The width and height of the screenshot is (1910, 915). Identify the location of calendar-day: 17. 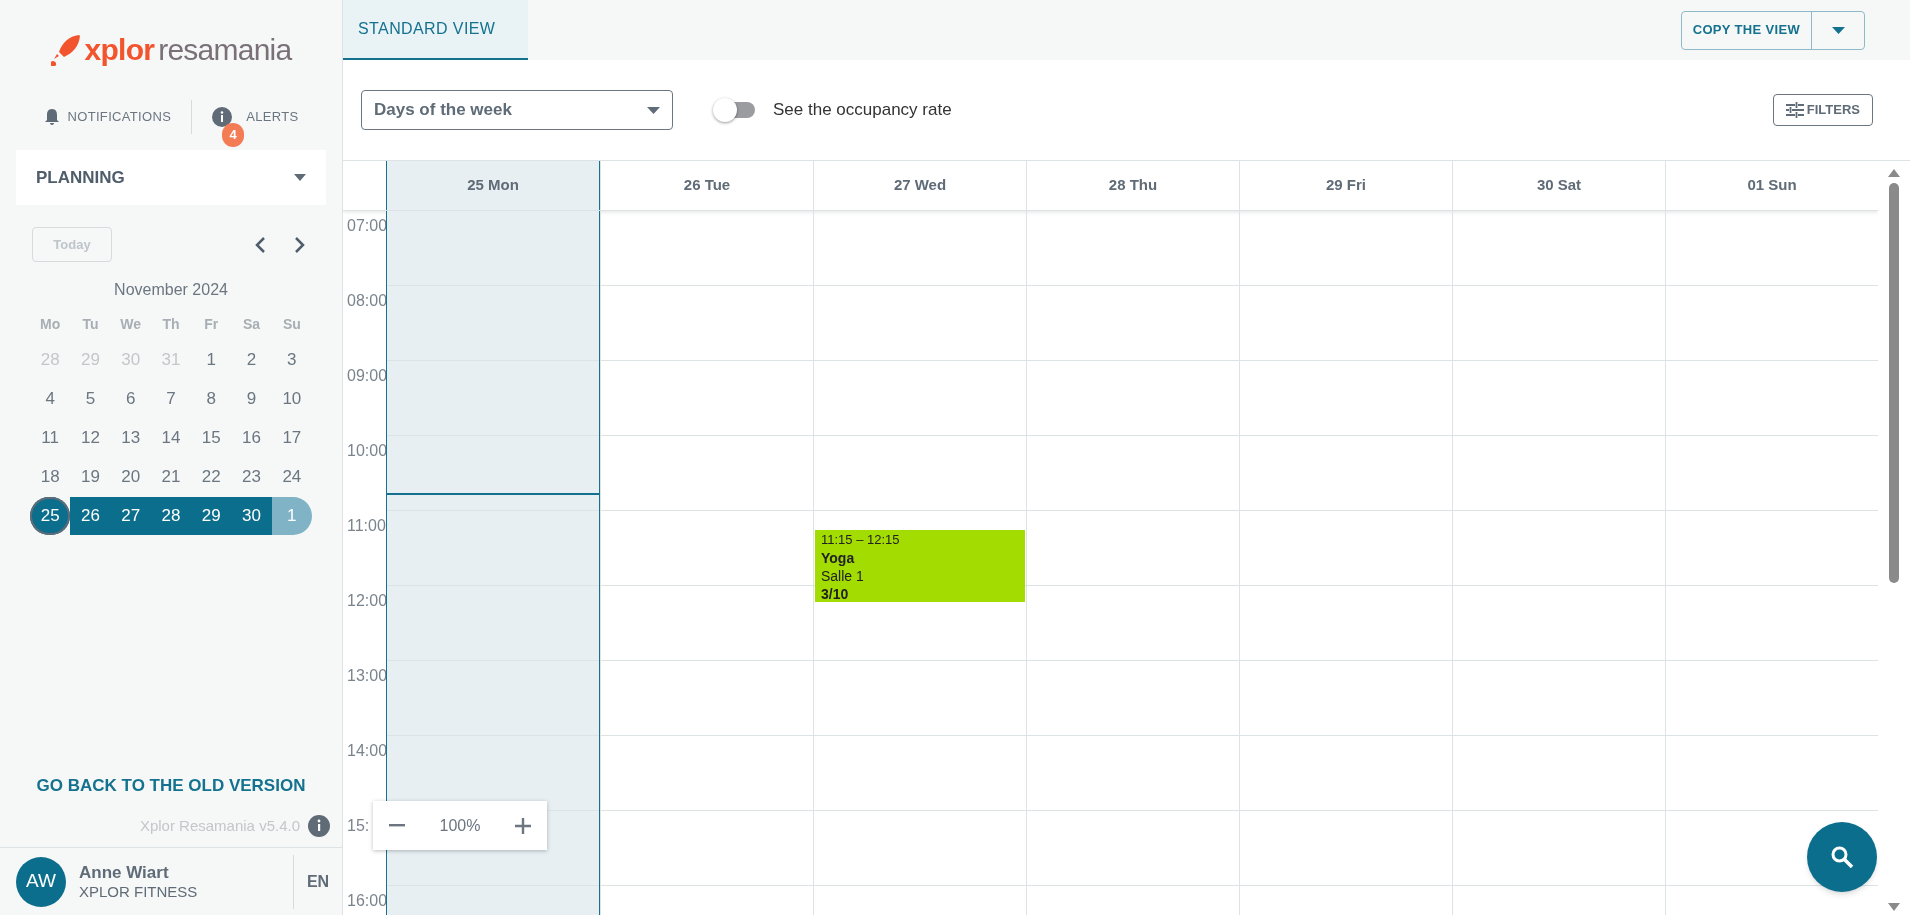
(291, 437).